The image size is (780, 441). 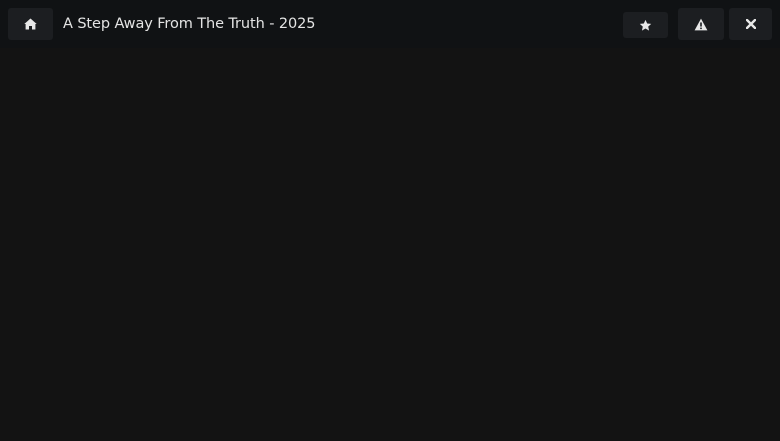 I want to click on report-button, so click(x=701, y=24).